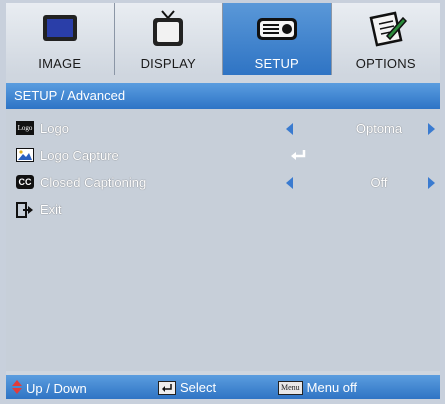  I want to click on footer-select: Select, so click(187, 387).